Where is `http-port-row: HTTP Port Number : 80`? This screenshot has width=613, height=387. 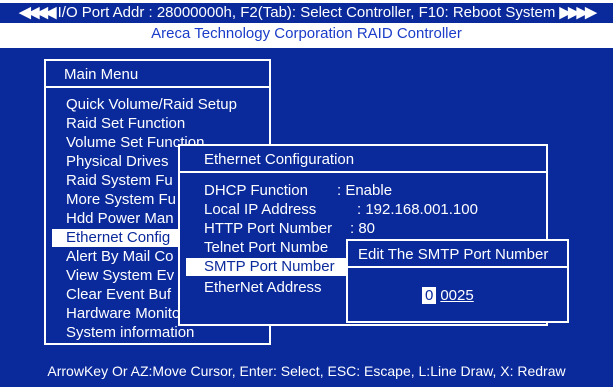 http-port-row: HTTP Port Number : 80 is located at coordinates (289, 229).